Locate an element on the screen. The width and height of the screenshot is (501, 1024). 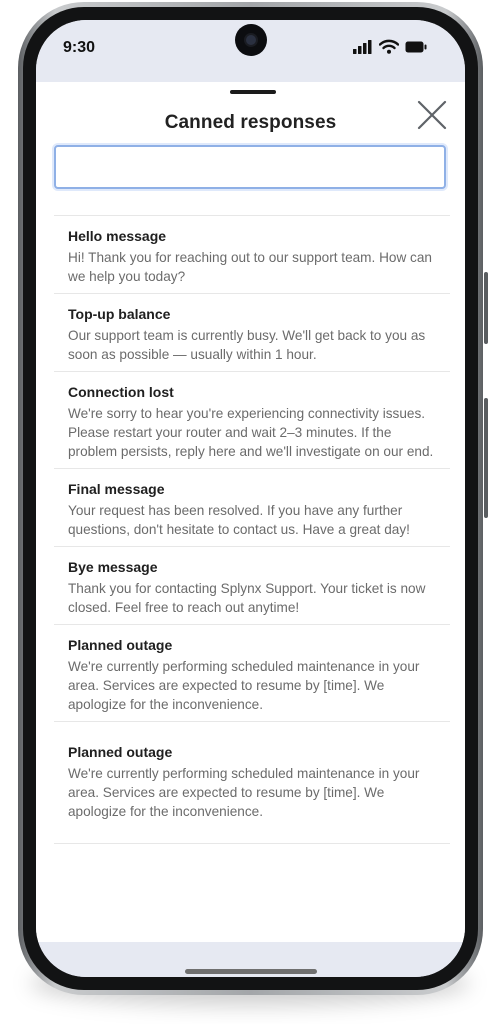
canned-response-title: Final message is located at coordinates (116, 489).